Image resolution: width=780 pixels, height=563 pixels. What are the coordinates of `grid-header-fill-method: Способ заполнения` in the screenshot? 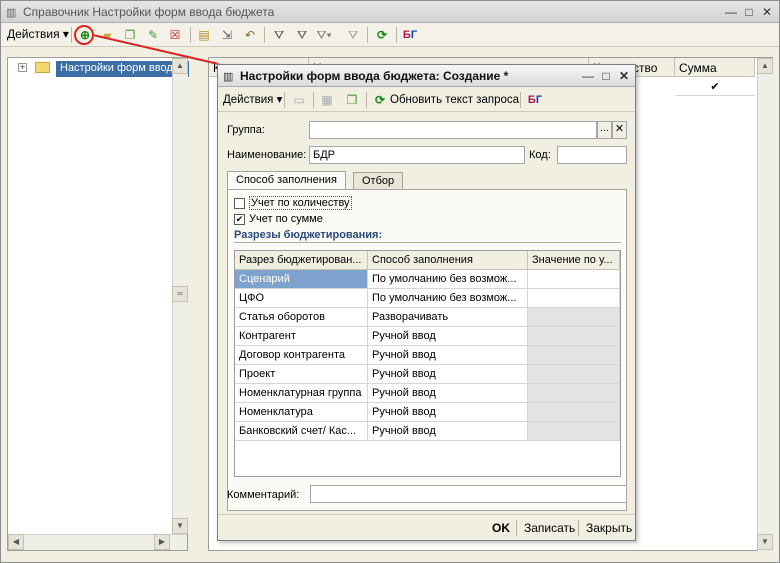 It's located at (448, 260).